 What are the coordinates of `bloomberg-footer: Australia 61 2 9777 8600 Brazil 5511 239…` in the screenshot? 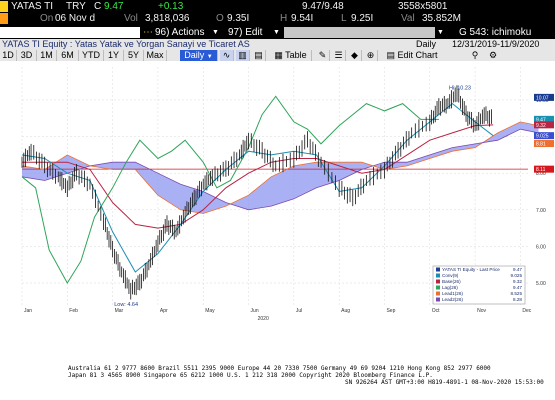 It's located at (277, 380).